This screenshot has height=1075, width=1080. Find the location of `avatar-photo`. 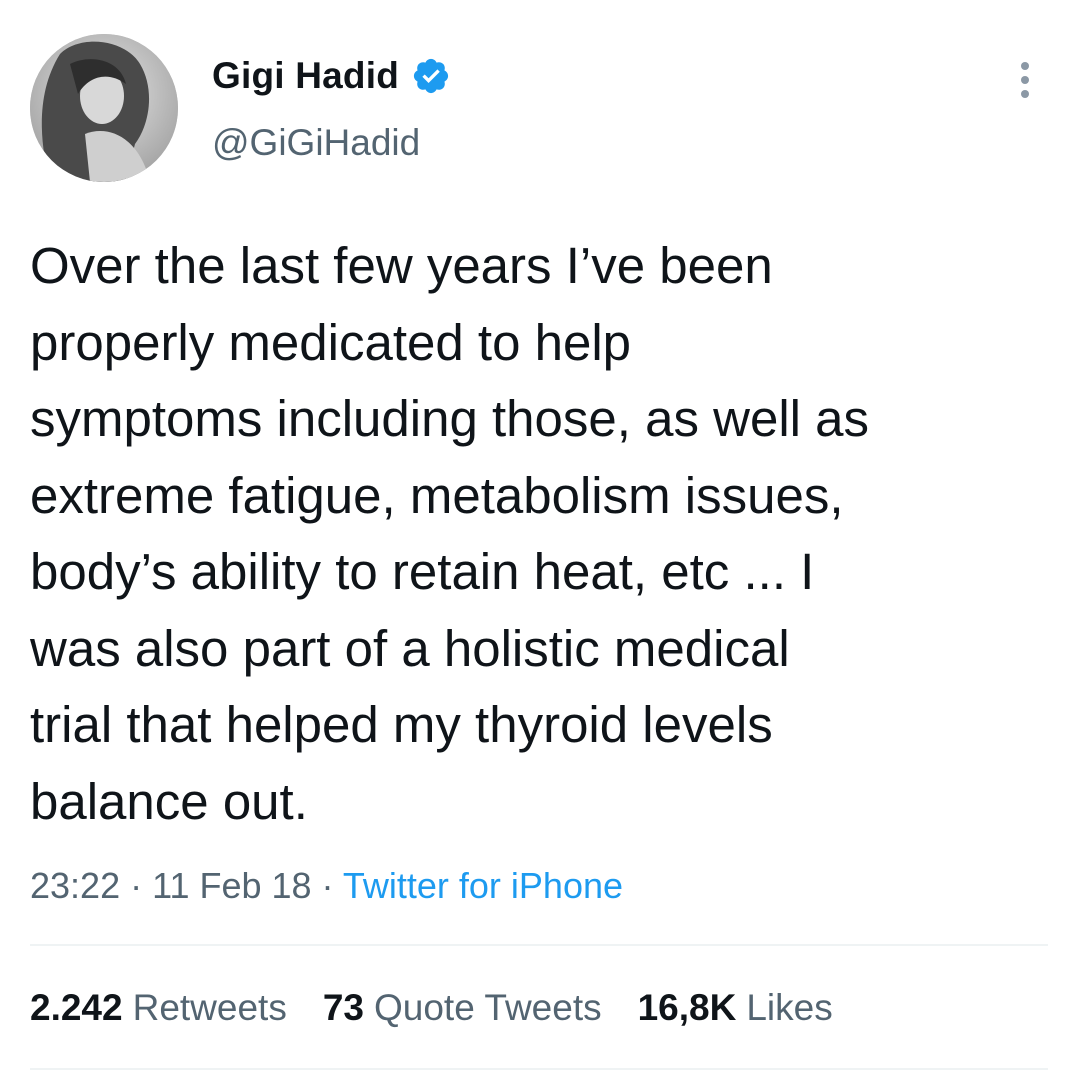

avatar-photo is located at coordinates (104, 108).